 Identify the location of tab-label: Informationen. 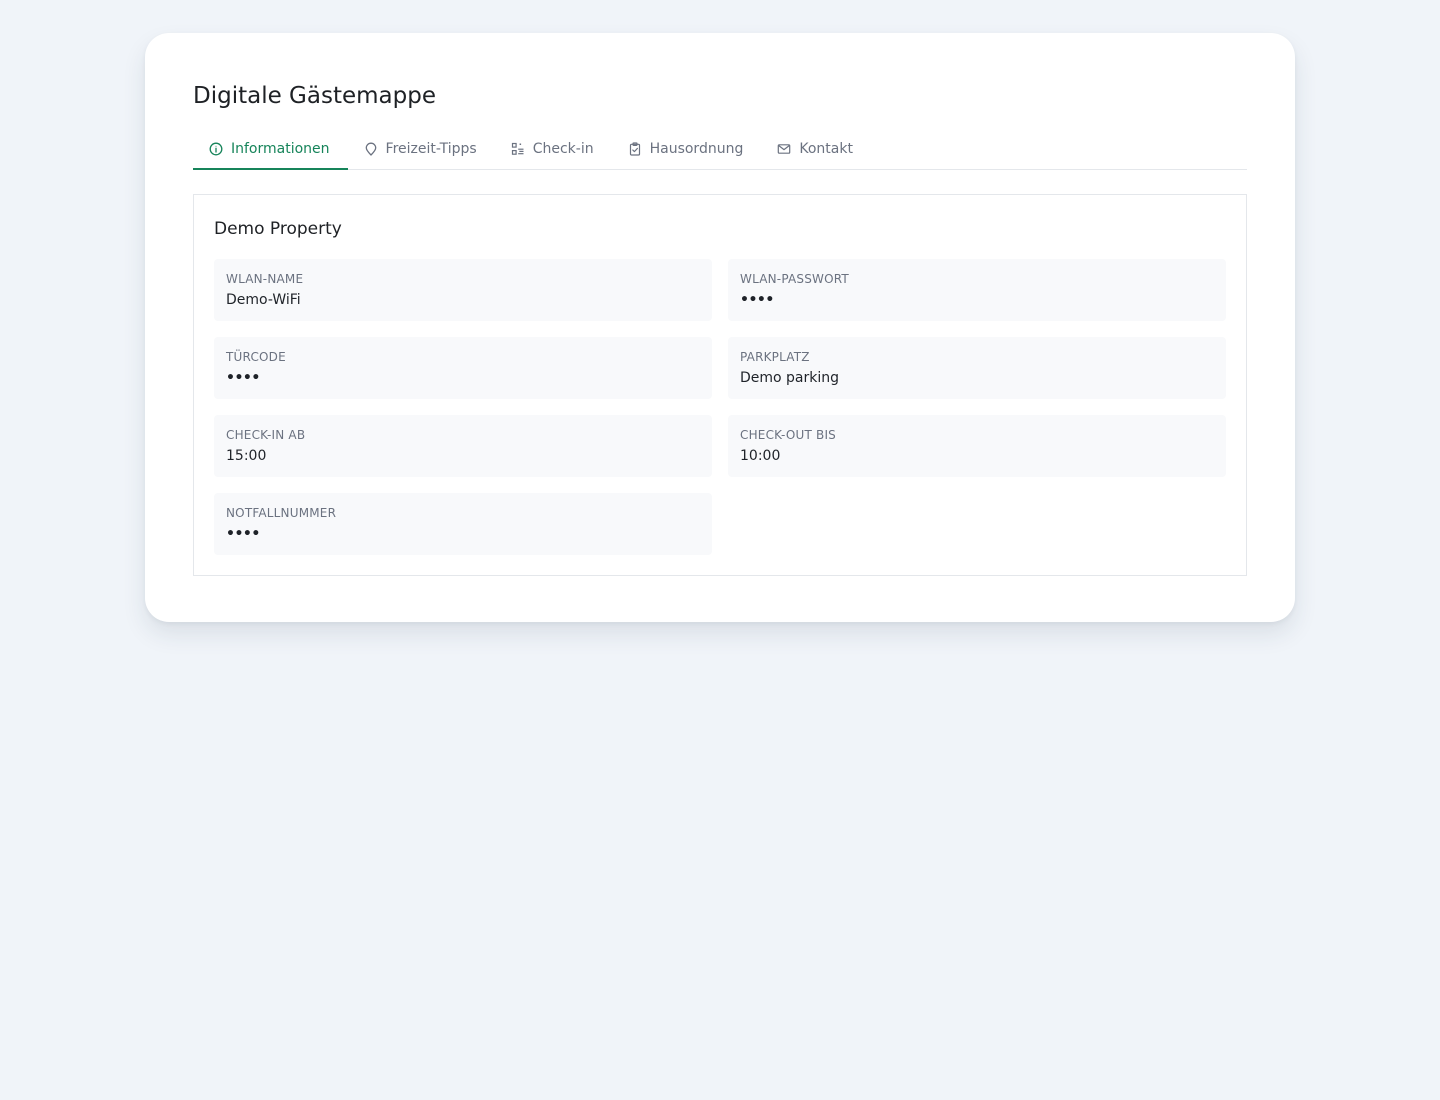
(280, 149).